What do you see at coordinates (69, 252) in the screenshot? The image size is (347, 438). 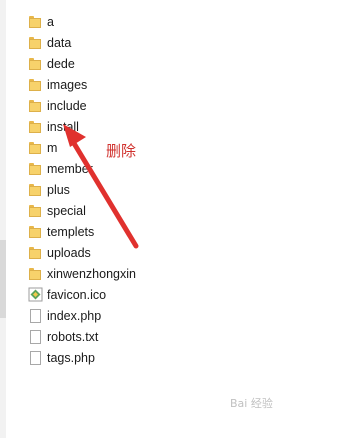 I see `file-name: uploads` at bounding box center [69, 252].